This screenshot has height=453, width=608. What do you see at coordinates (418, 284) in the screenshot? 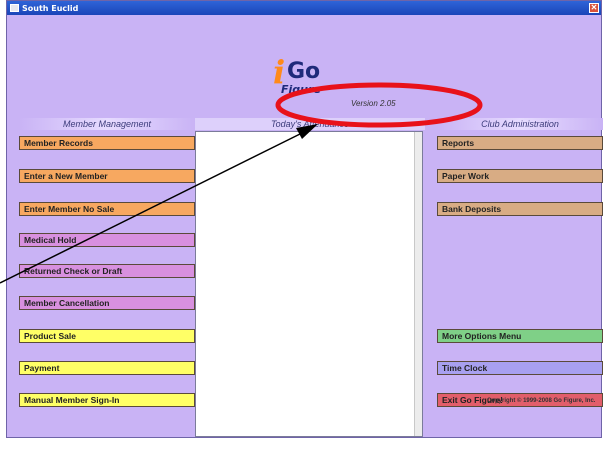
I see `attendance-scrollbar` at bounding box center [418, 284].